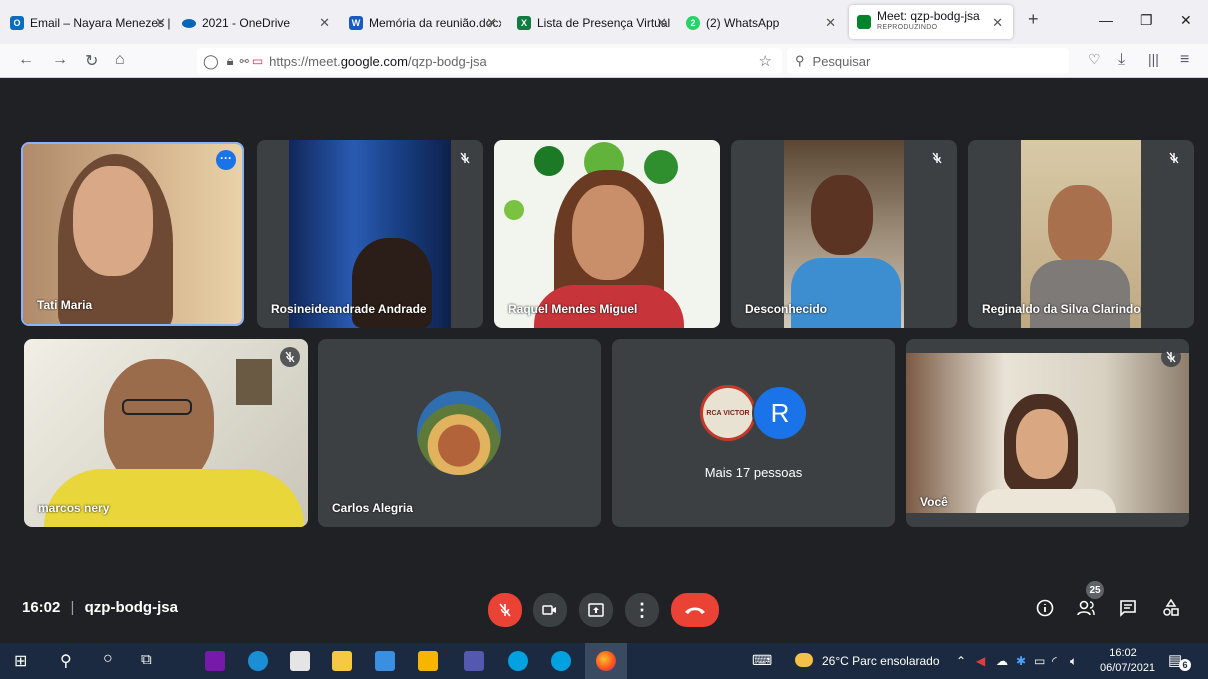 This screenshot has height=679, width=1208. What do you see at coordinates (100, 607) in the screenshot?
I see `meeting-info: 16:02 | qzp-bodg-jsa` at bounding box center [100, 607].